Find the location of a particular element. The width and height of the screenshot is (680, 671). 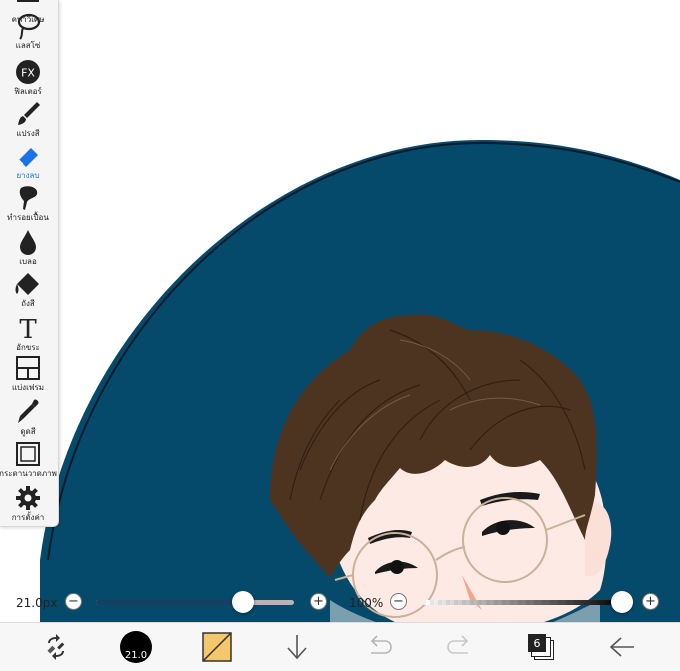

tool-blur: เบลอ is located at coordinates (28, 247).